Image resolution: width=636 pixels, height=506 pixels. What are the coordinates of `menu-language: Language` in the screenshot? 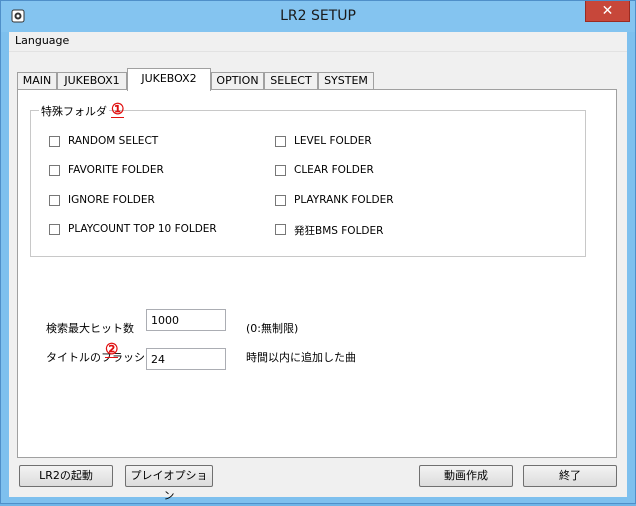 It's located at (42, 40).